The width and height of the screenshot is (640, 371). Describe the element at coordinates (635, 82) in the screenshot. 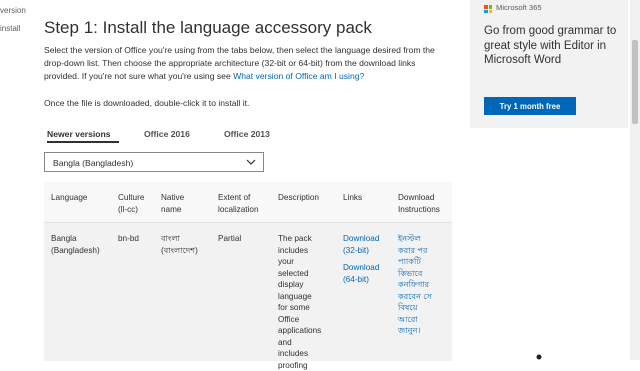

I see `scrollbar-thumb` at that location.